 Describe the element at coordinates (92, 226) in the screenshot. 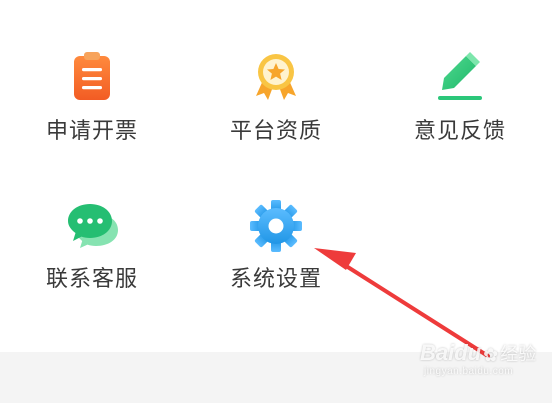

I see `chat-bubbles-icon` at that location.